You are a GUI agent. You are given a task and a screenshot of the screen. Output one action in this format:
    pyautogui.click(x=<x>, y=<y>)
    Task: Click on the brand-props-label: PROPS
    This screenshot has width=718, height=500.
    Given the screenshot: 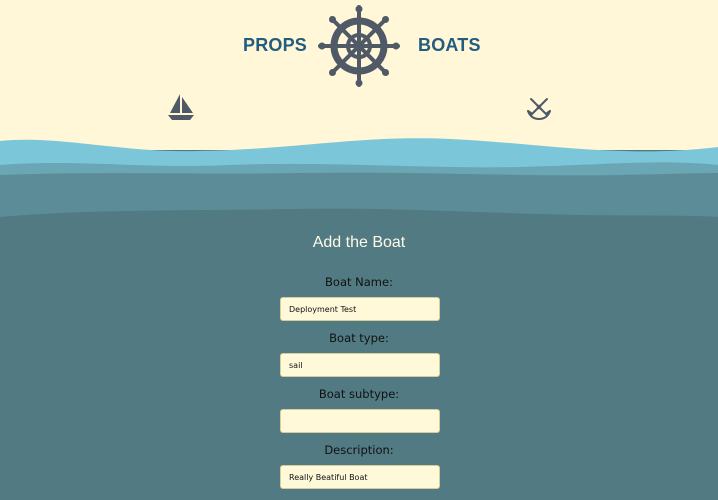 What is the action you would take?
    pyautogui.click(x=275, y=45)
    